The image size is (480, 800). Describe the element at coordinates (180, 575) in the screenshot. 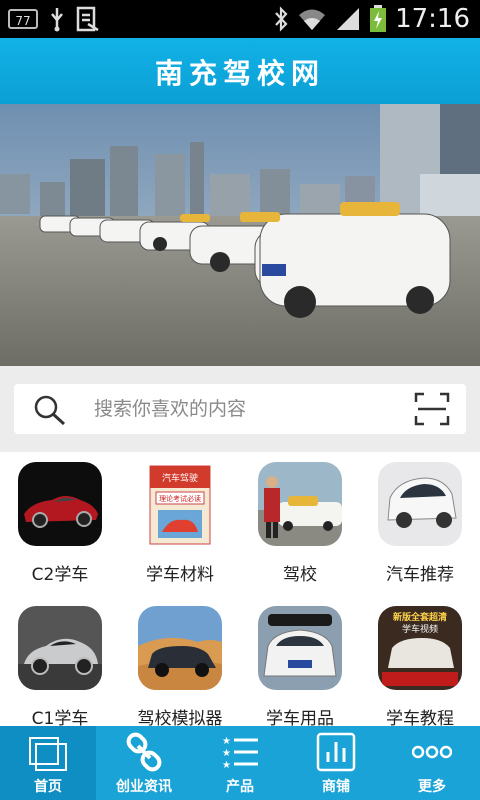

I see `category-label: 学车材料` at that location.